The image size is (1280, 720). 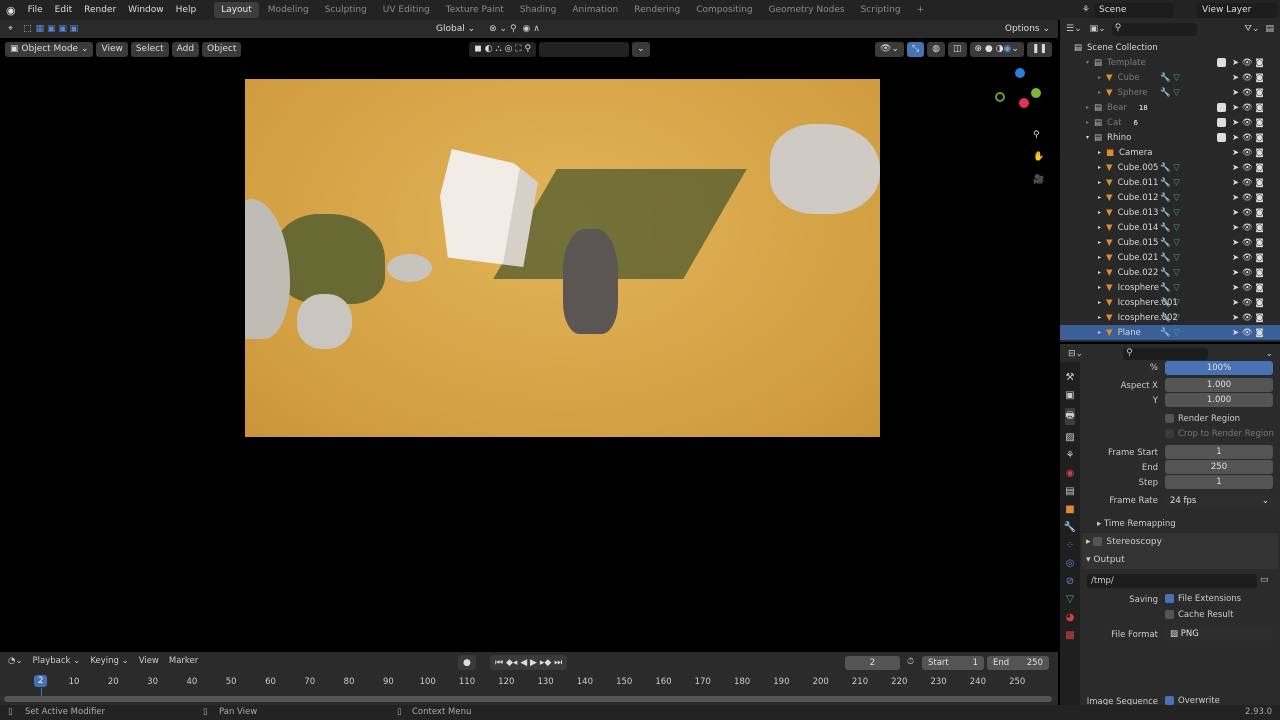 I want to click on tab-uv-editing: UV Editing, so click(x=406, y=10).